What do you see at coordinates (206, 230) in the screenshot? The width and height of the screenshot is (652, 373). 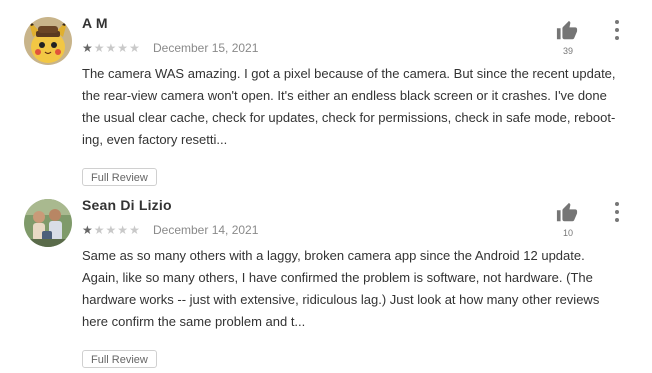 I see `review-date: December 14, 2021` at bounding box center [206, 230].